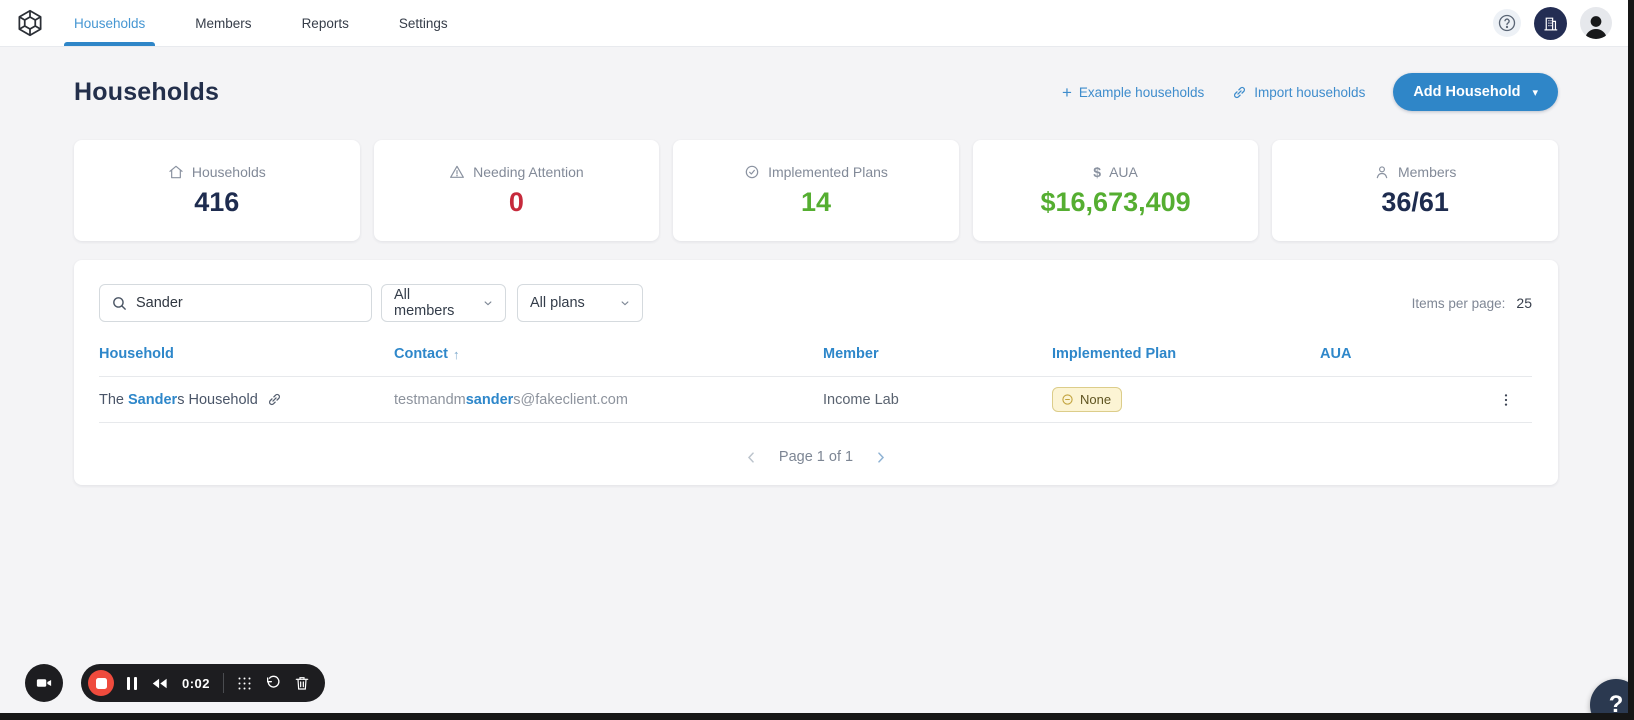 Image resolution: width=1634 pixels, height=720 pixels. I want to click on stat-value: $16,673,409, so click(1115, 201).